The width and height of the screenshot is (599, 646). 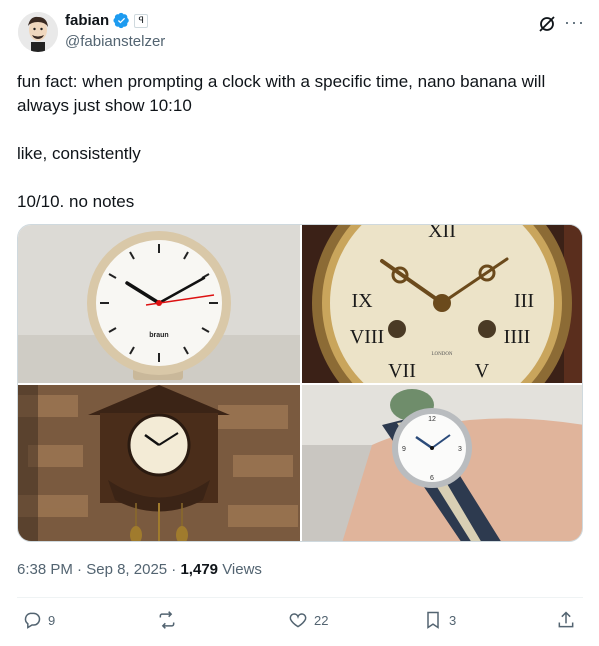 What do you see at coordinates (126, 569) in the screenshot?
I see `tweet-date: Sep 8, 2025` at bounding box center [126, 569].